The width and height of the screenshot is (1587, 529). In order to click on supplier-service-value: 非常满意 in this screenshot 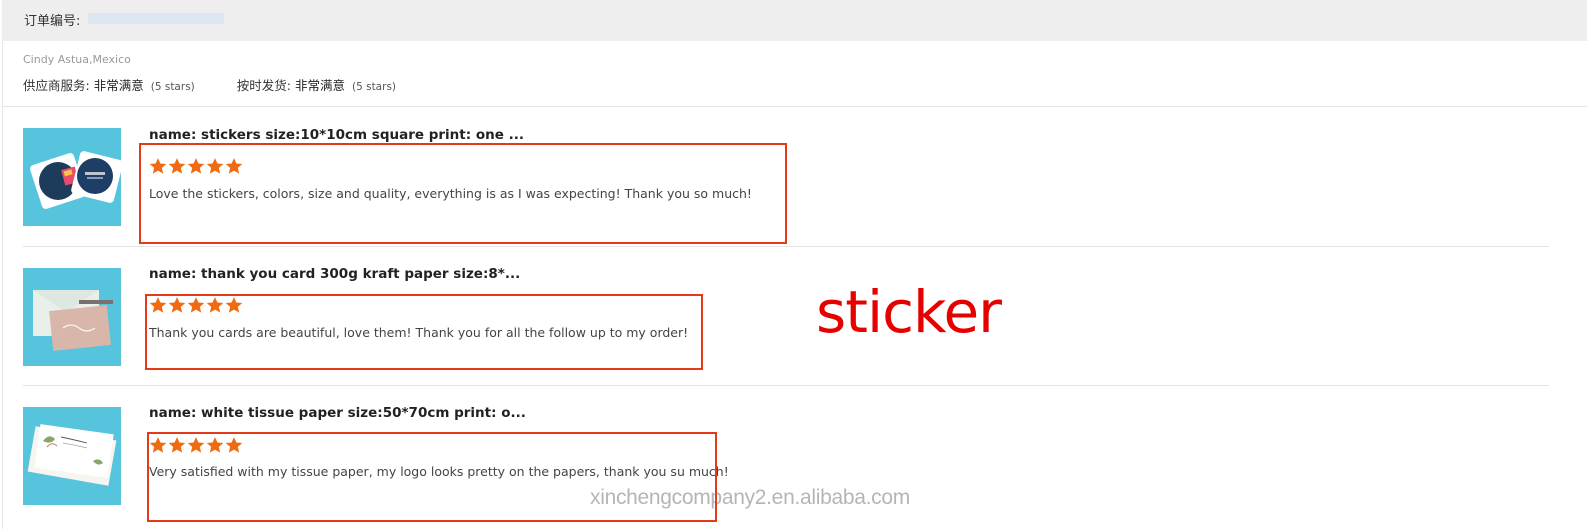, I will do `click(118, 85)`.